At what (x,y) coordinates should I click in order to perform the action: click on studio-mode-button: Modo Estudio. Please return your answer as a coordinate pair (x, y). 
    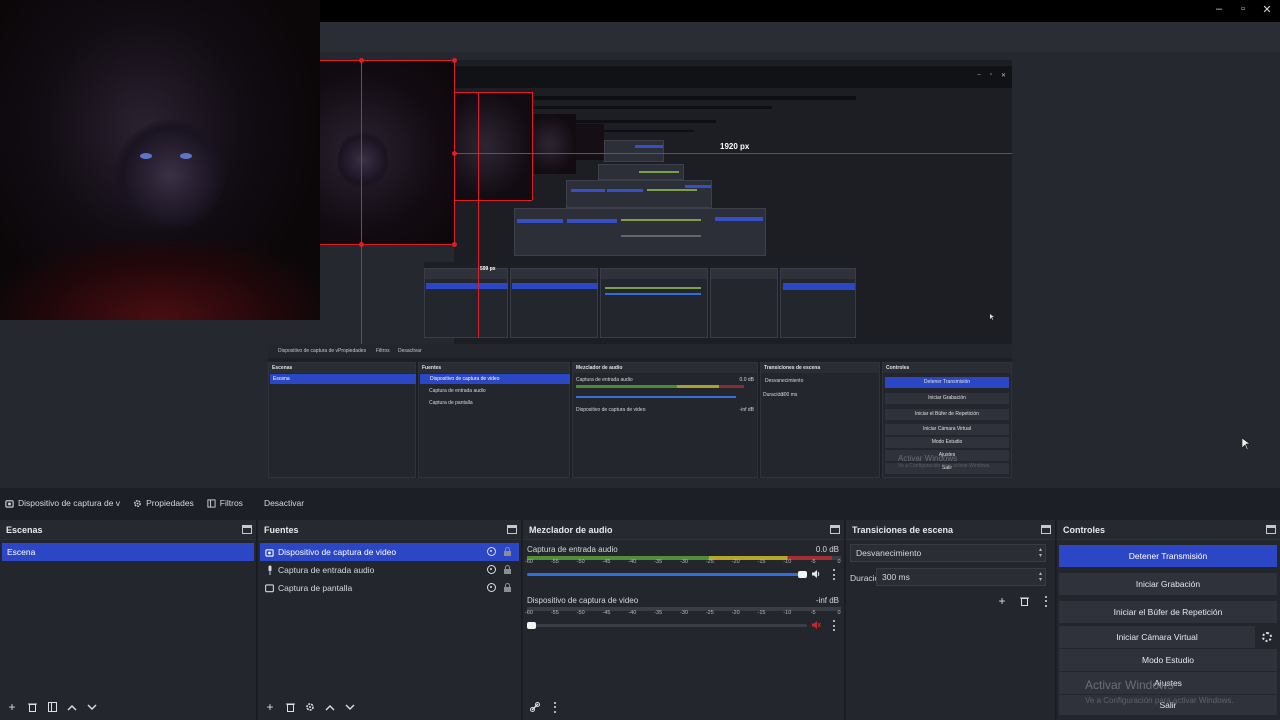
    Looking at the image, I should click on (1168, 660).